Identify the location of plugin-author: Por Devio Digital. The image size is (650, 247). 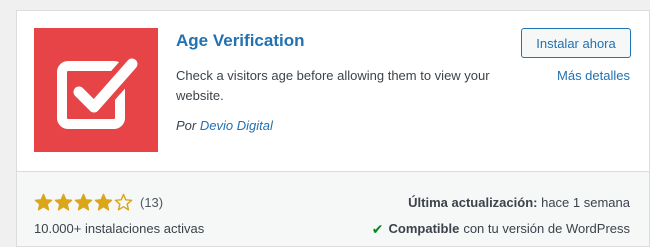
(224, 126).